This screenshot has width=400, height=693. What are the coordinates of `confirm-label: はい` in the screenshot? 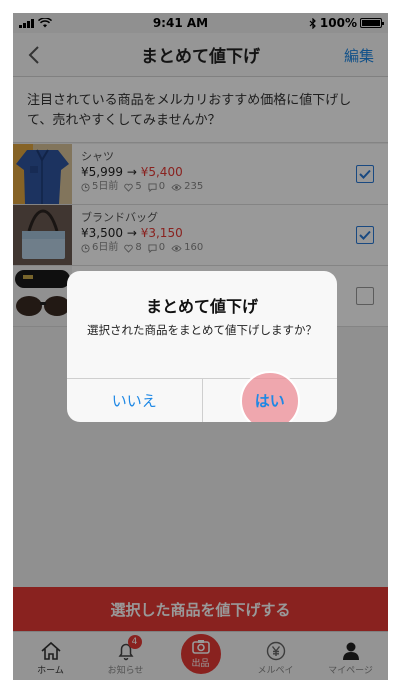 It's located at (269, 401).